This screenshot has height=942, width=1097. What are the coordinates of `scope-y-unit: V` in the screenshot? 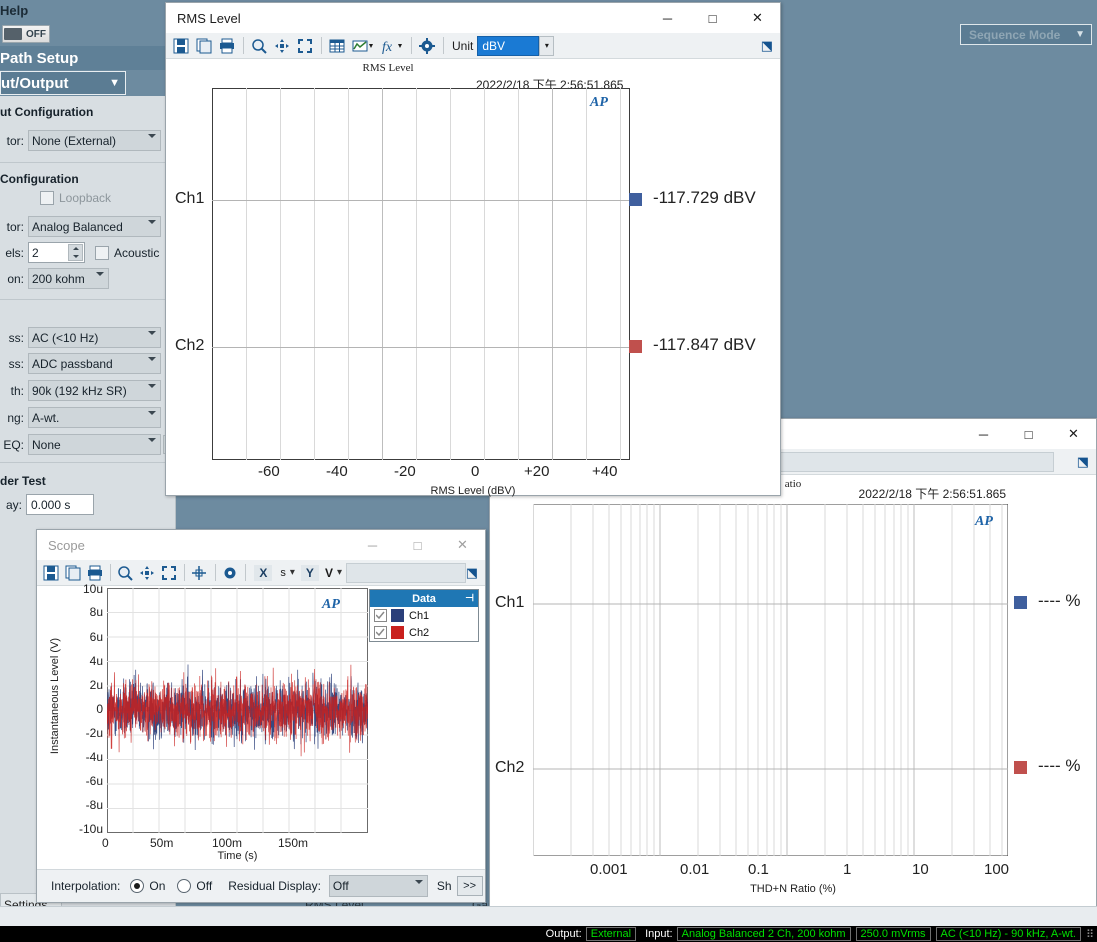 It's located at (328, 572).